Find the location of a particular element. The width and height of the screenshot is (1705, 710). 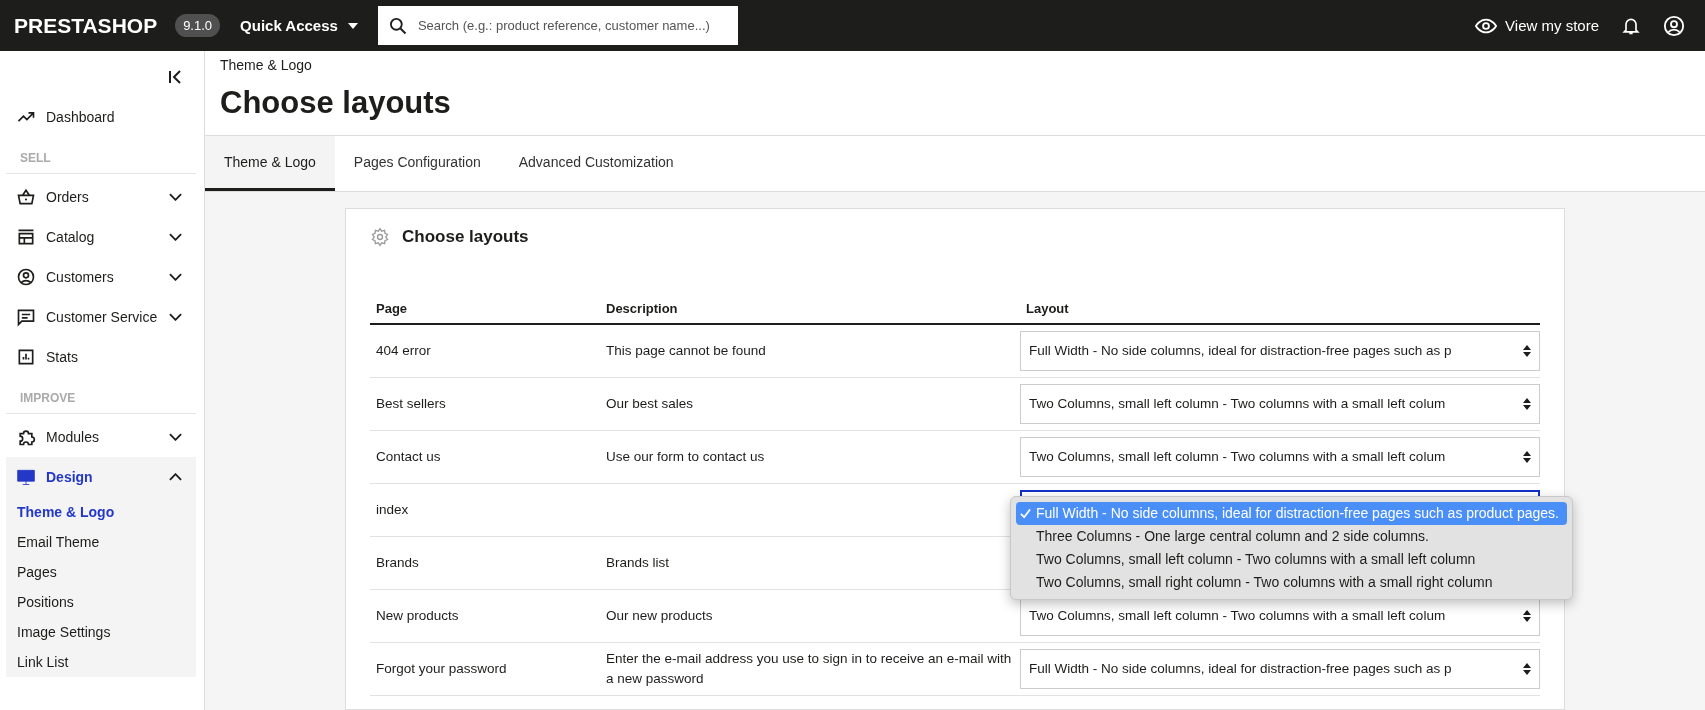

sidebar-item: Stats is located at coordinates (101, 357).